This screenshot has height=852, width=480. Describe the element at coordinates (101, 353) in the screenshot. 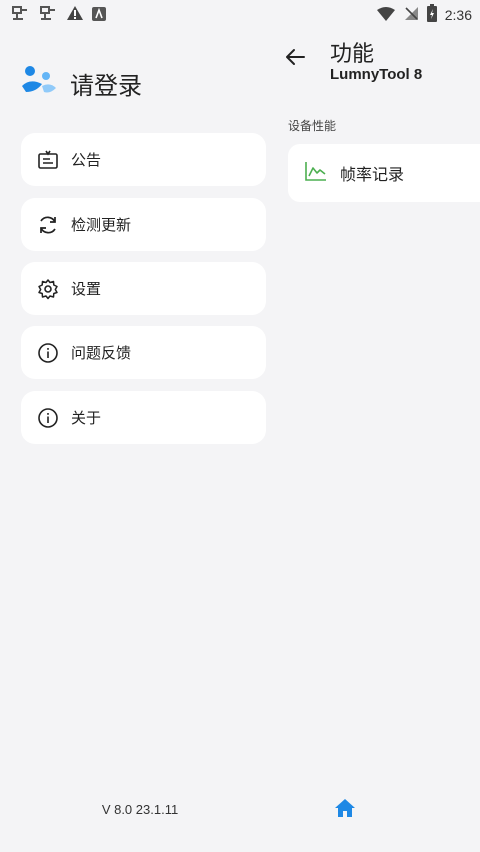

I see `menu-item-label: 问题反馈` at that location.